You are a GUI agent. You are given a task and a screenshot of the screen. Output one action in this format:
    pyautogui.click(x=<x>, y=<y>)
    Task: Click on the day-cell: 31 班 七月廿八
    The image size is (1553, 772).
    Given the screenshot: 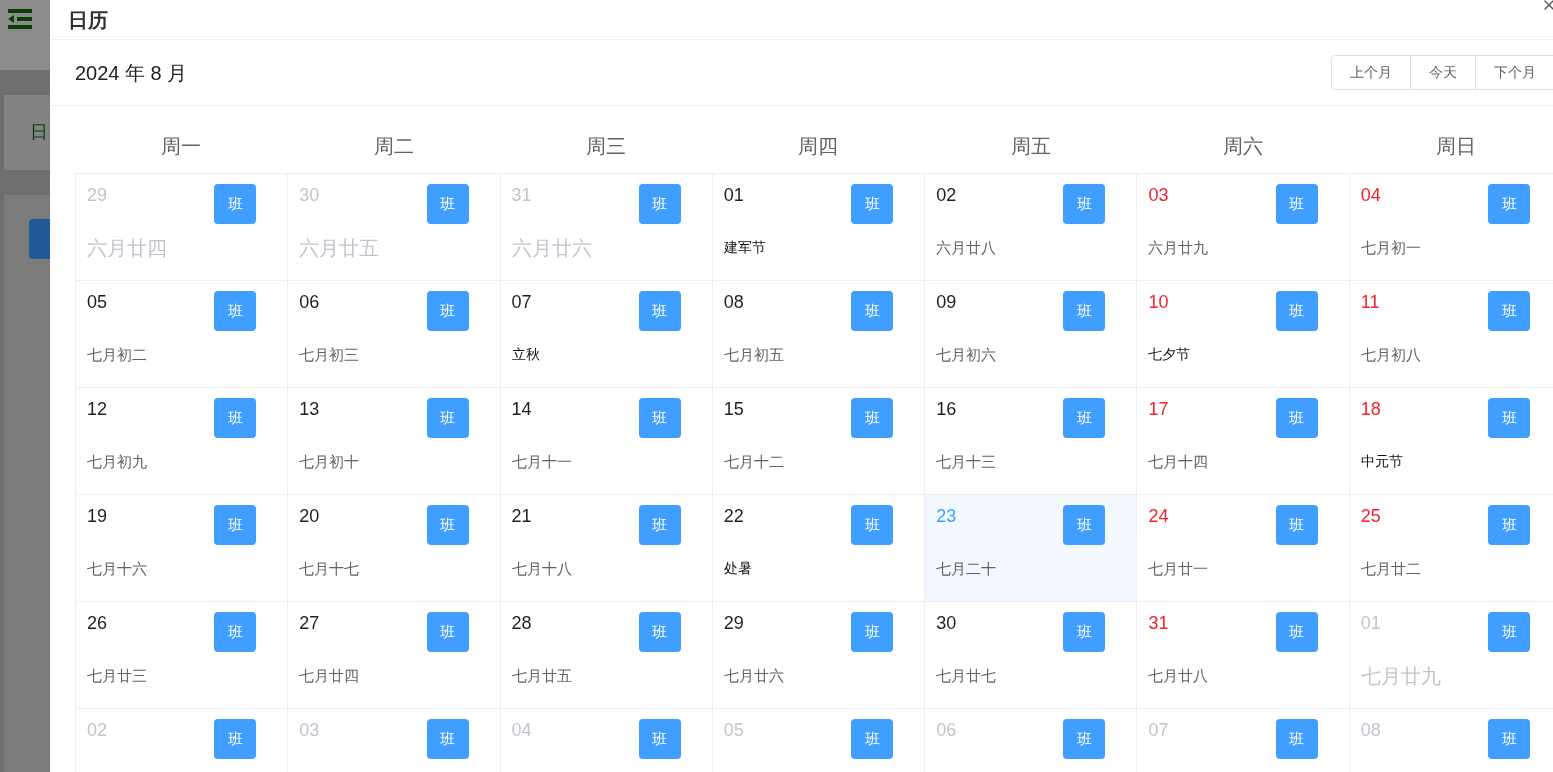 What is the action you would take?
    pyautogui.click(x=1243, y=655)
    